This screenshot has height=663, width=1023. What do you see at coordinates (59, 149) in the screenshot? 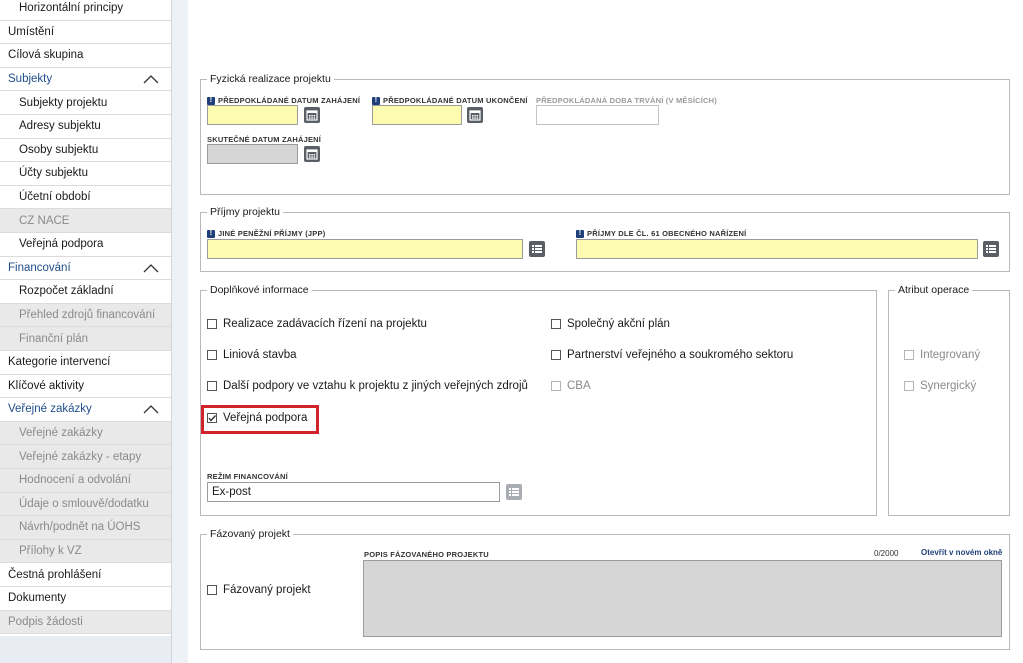
I see `sidebar-item-label: Osoby subjektu` at bounding box center [59, 149].